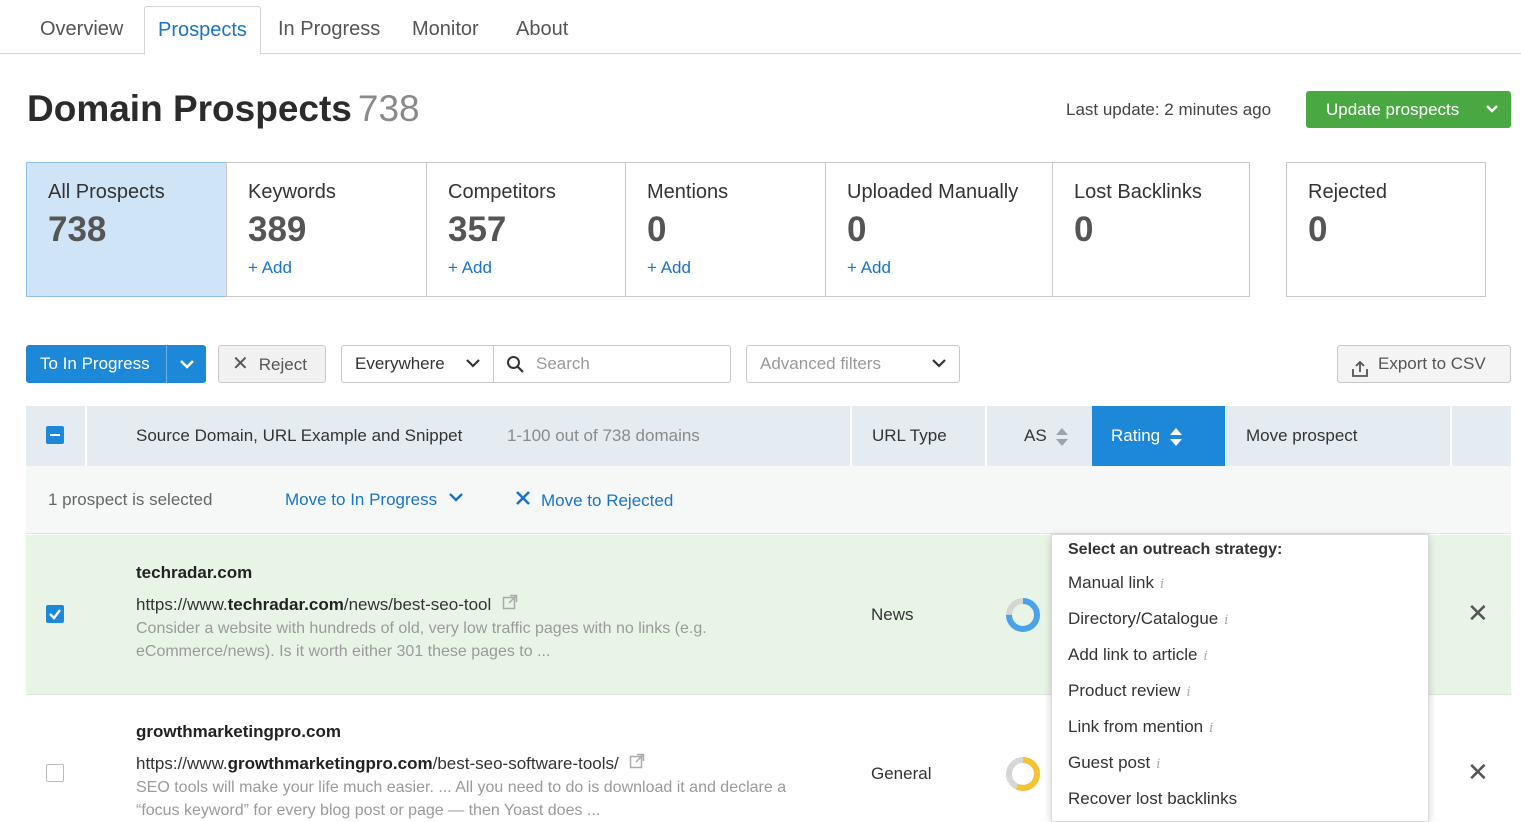  I want to click on to-in-progress-dropdown-toggle, so click(186, 364).